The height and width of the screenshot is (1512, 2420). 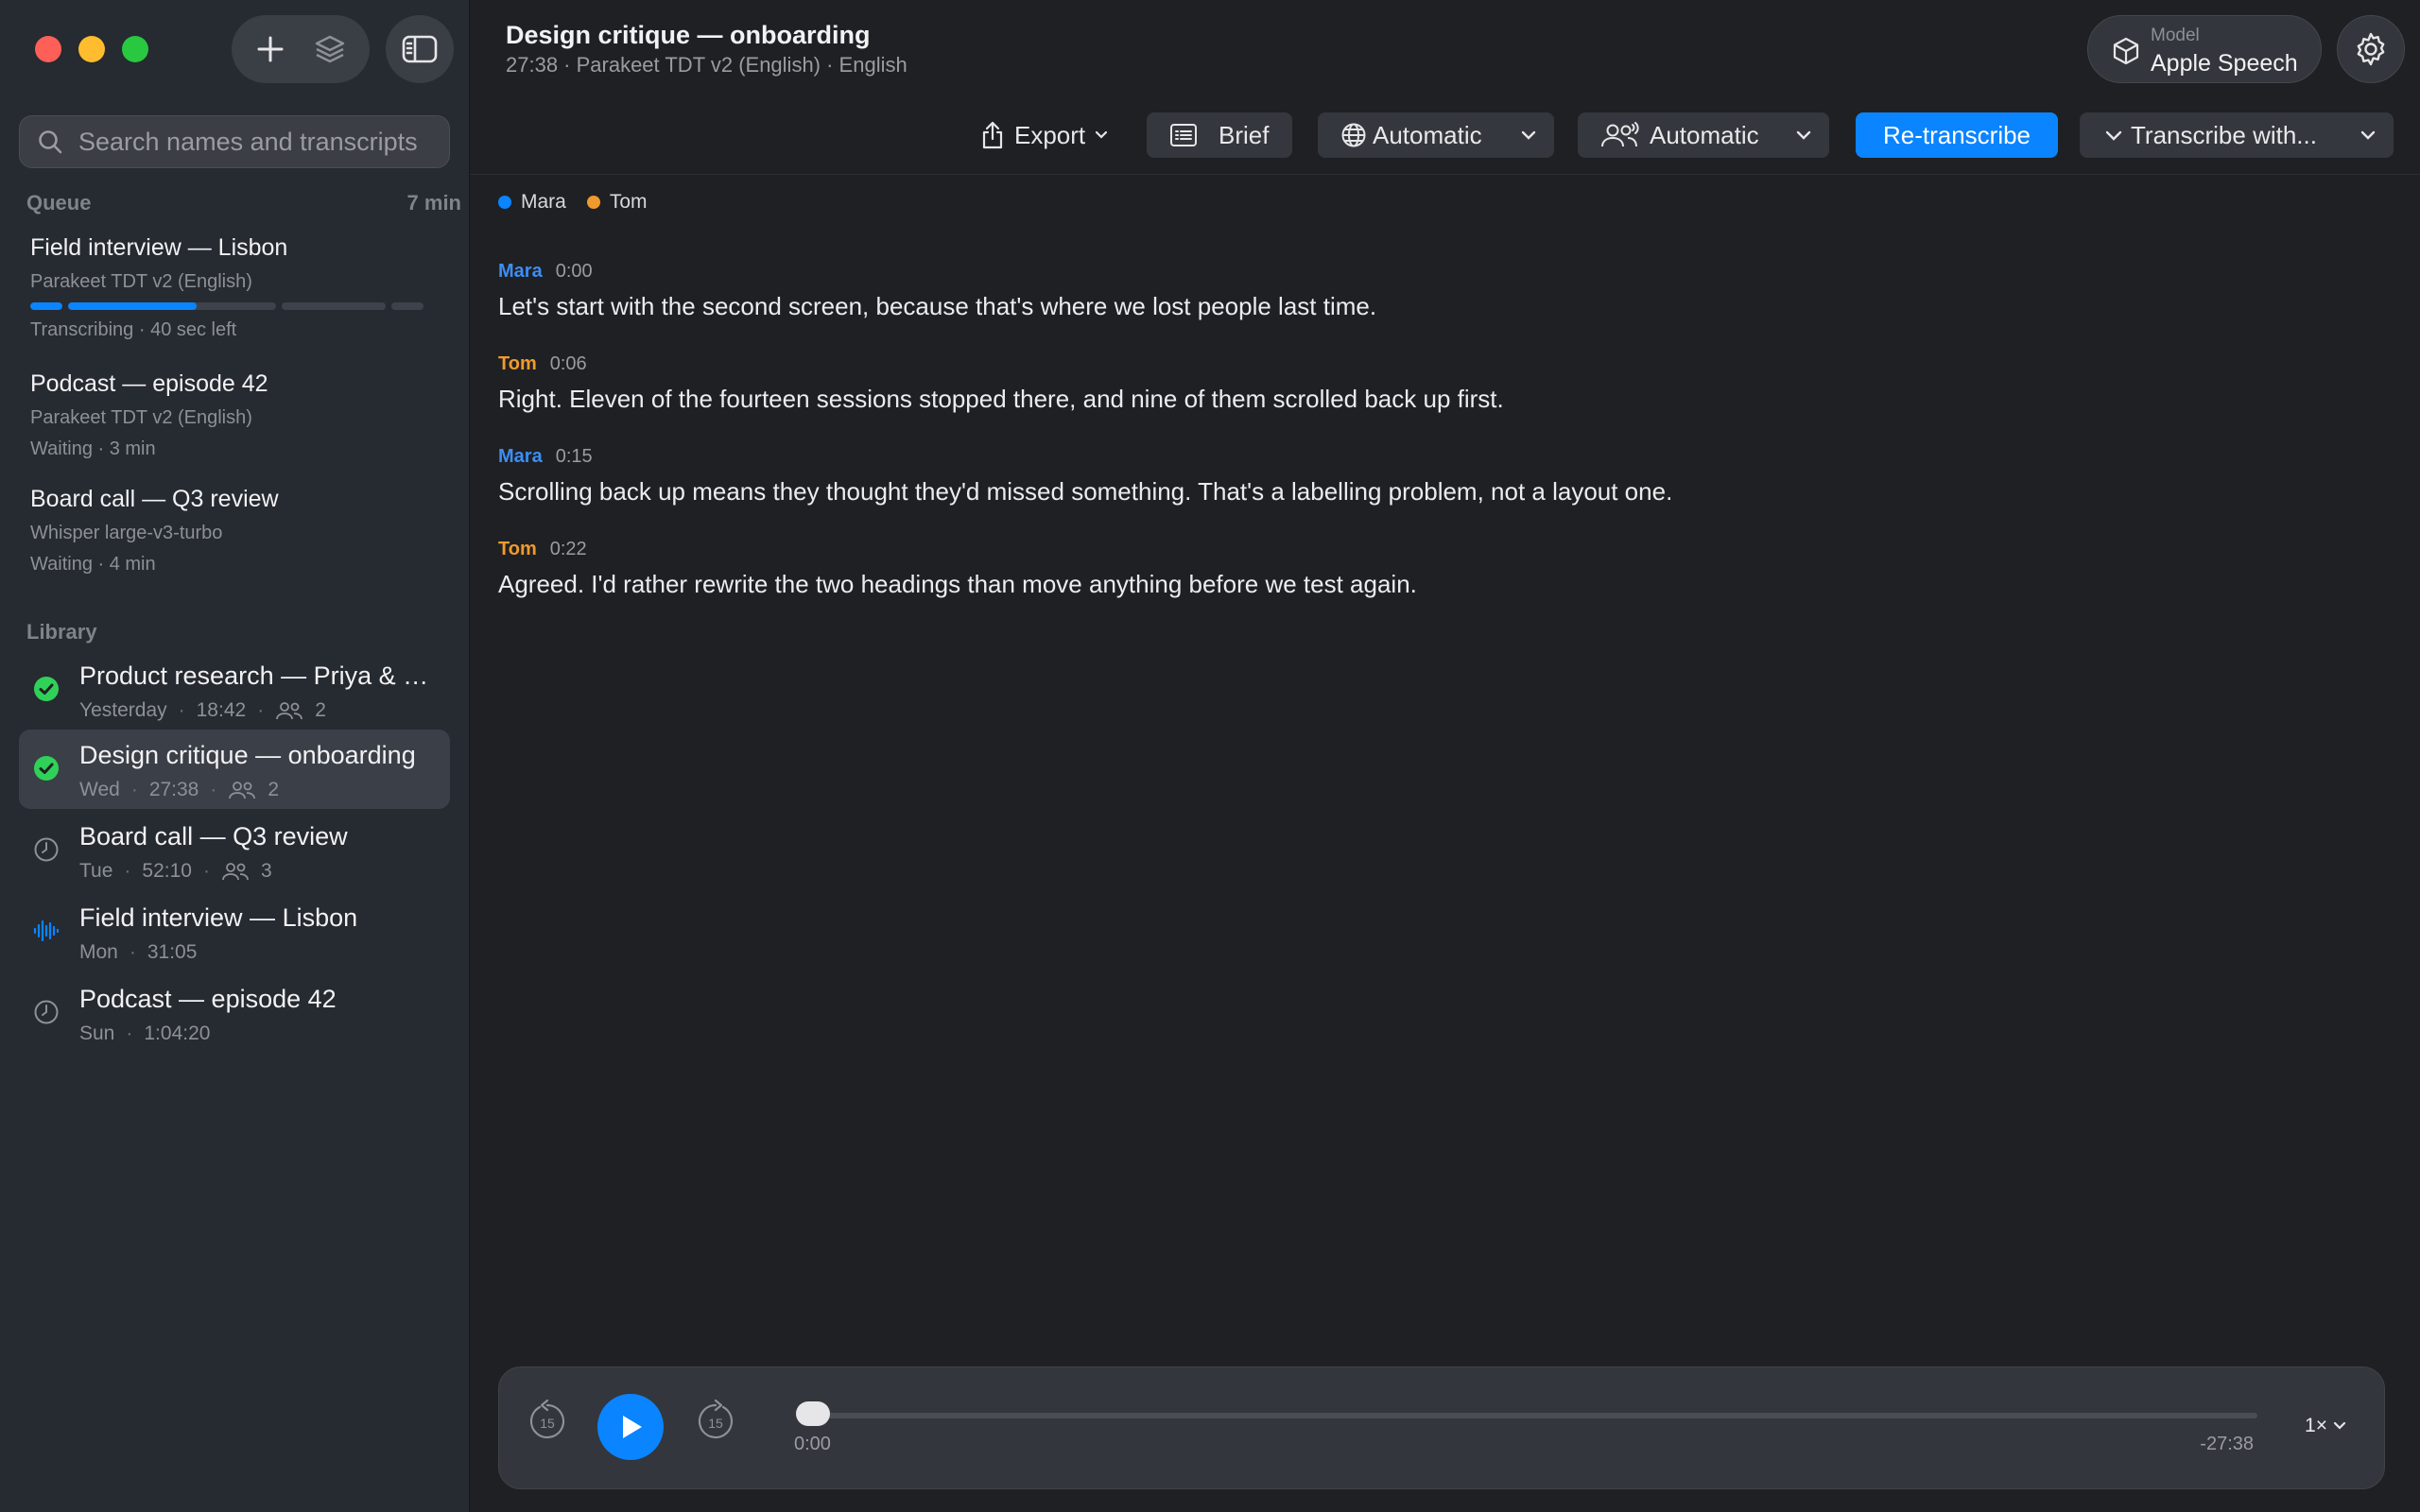 I want to click on zoom-window-button, so click(x=135, y=49).